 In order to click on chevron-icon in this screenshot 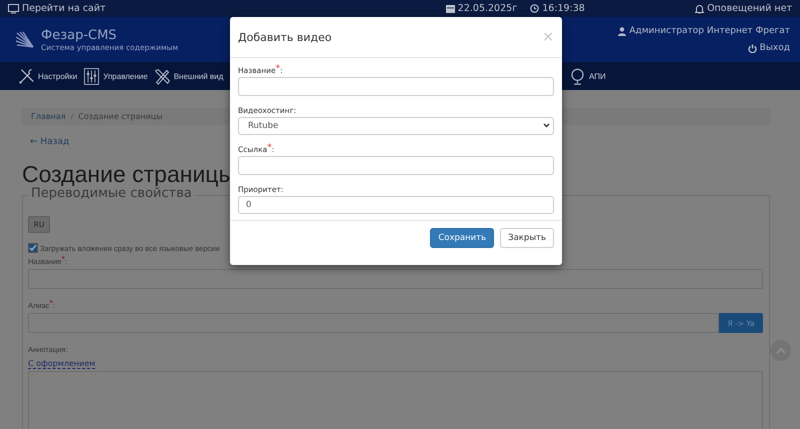, I will do `click(546, 125)`.